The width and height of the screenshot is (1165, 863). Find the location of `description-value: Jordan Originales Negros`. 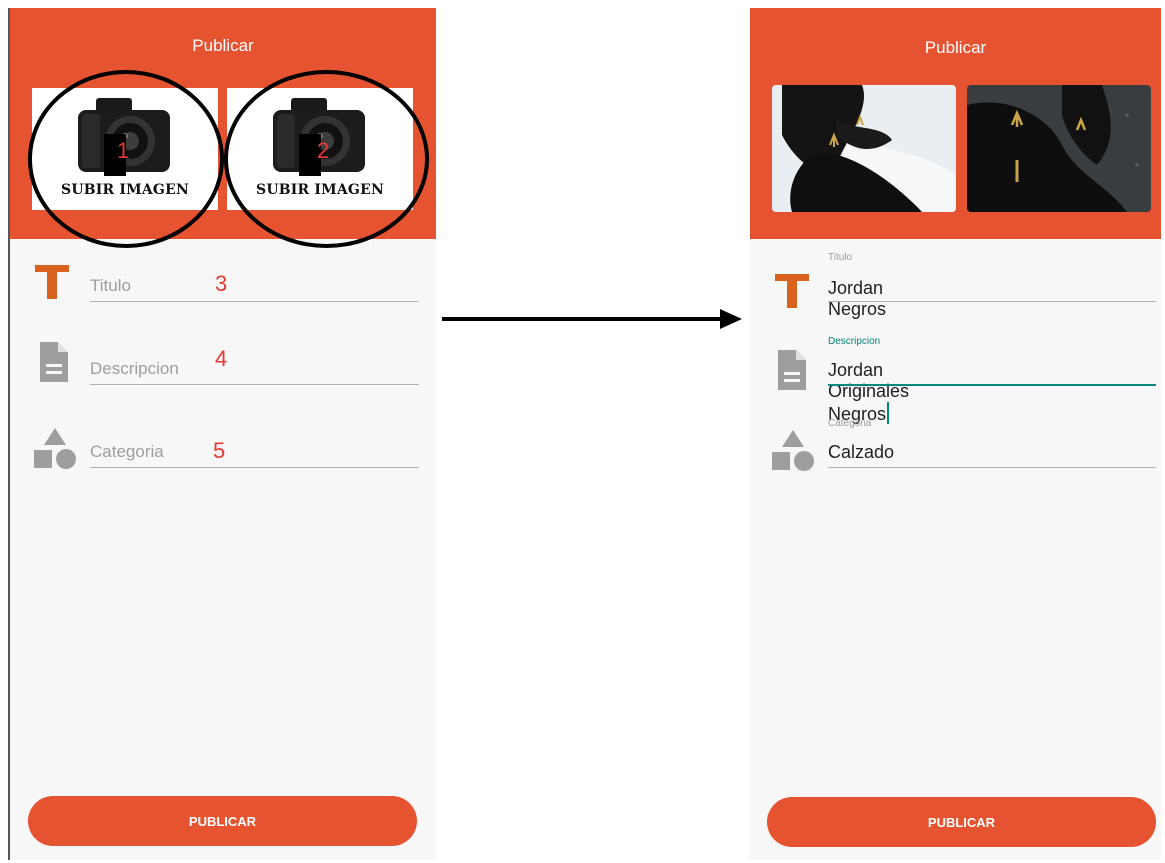

description-value: Jordan Originales Negros is located at coordinates (869, 392).